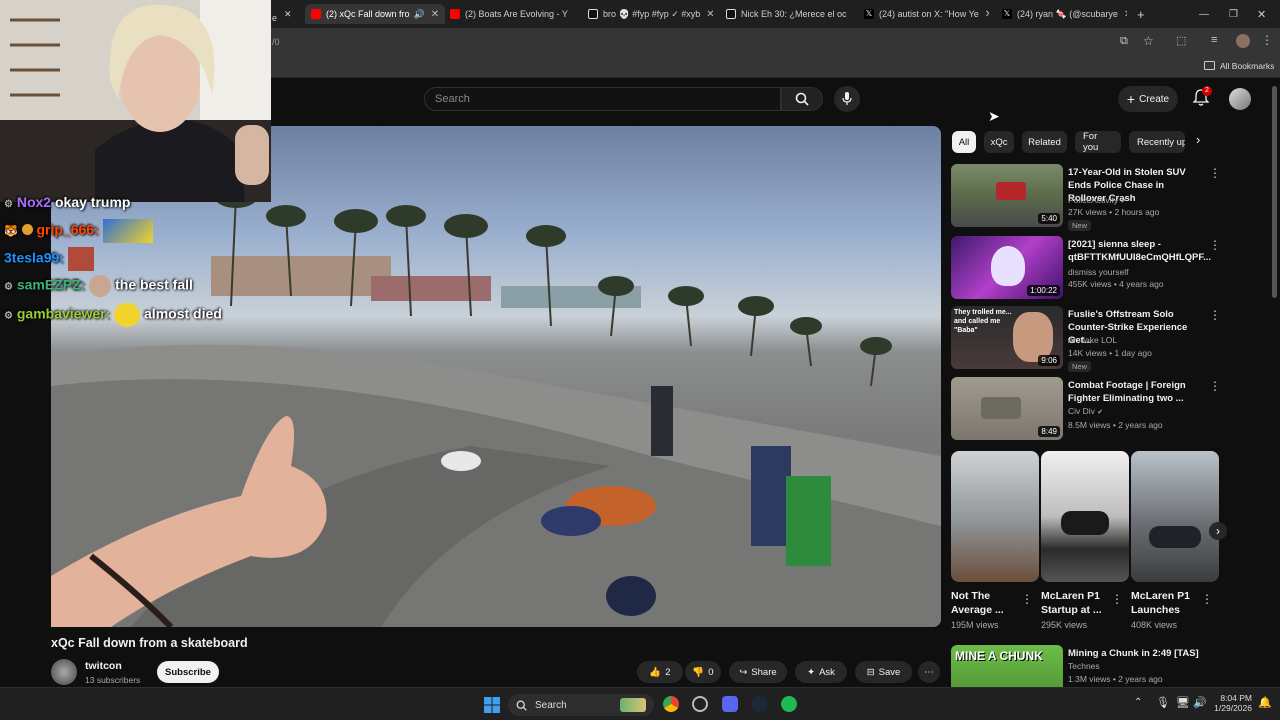 This screenshot has width=1280, height=720. I want to click on badge-icon: ⚙, so click(8, 204).